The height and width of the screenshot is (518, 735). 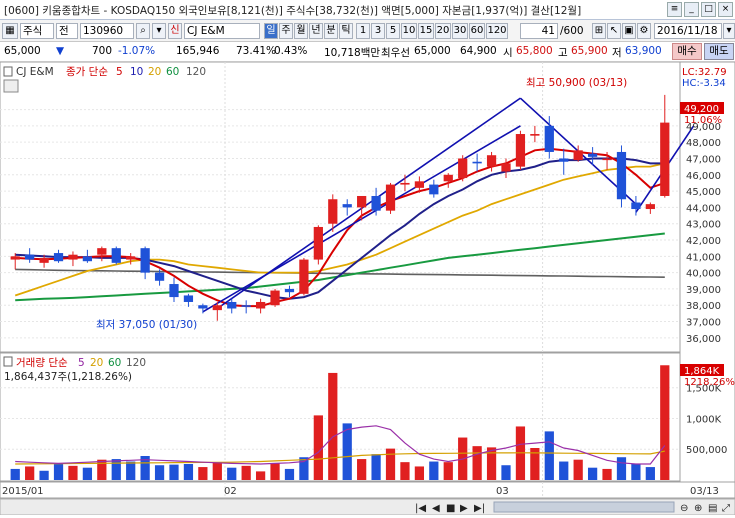 What do you see at coordinates (81, 363) in the screenshot?
I see `vma5-legend: 5` at bounding box center [81, 363].